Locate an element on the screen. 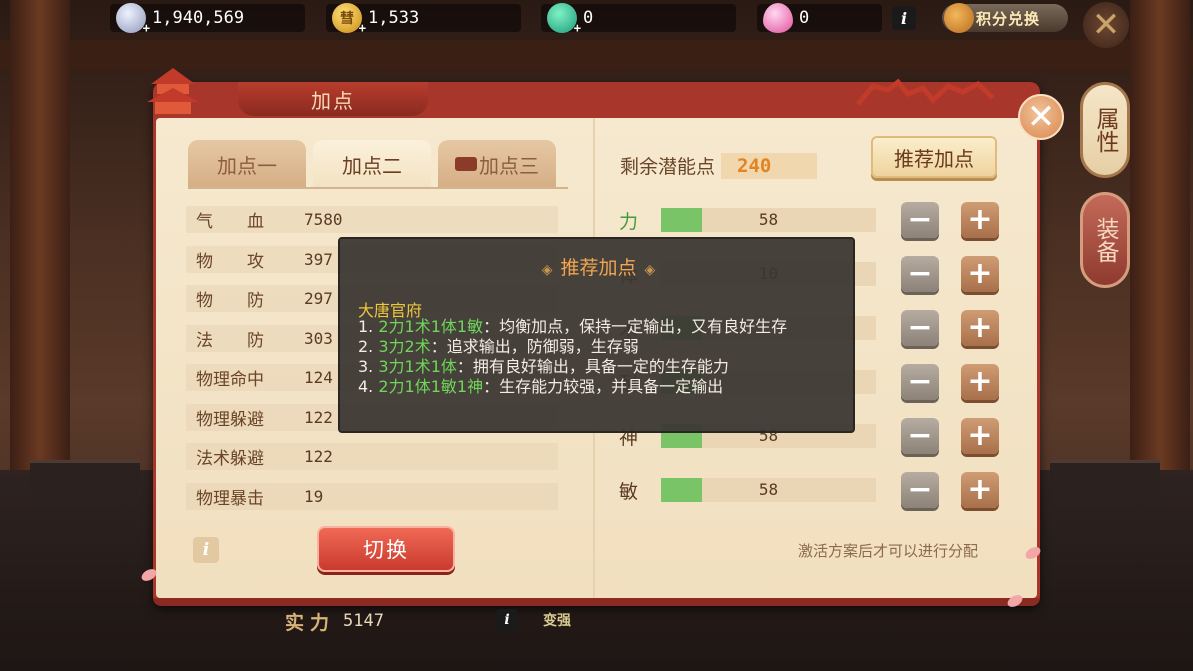 The image size is (1193, 671). stat-name: 物攻 is located at coordinates (247, 261).